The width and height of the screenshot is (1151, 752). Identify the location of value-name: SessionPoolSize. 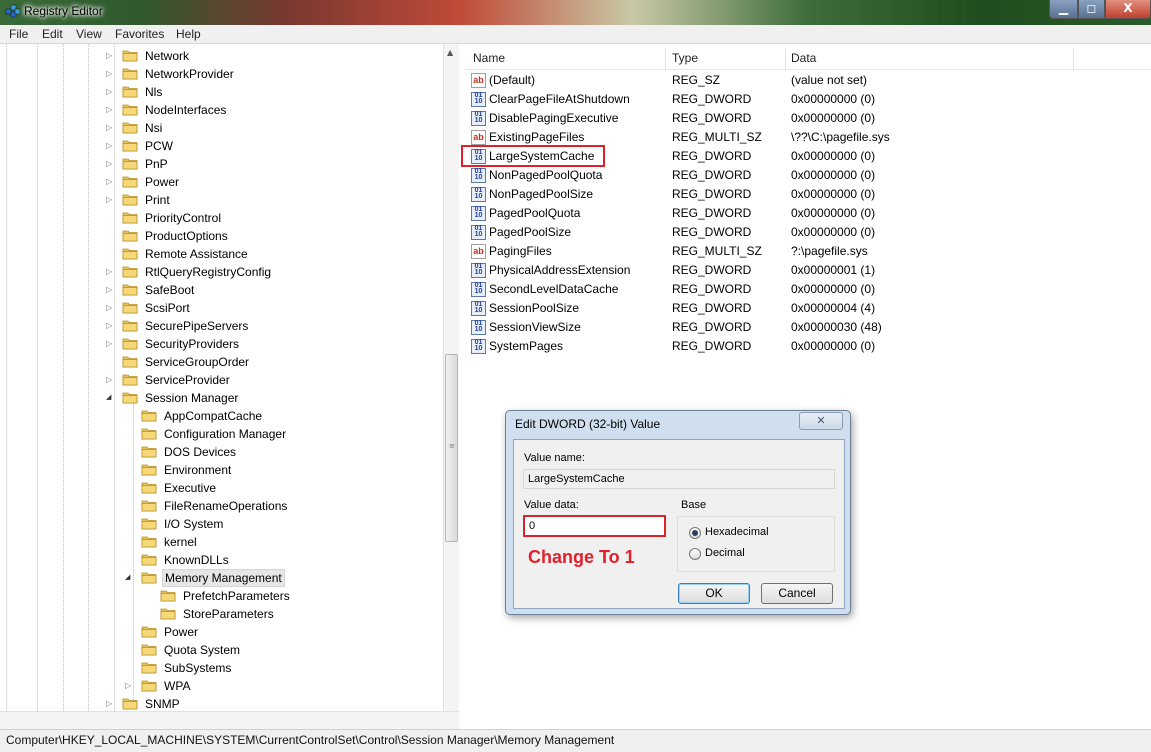
(534, 308).